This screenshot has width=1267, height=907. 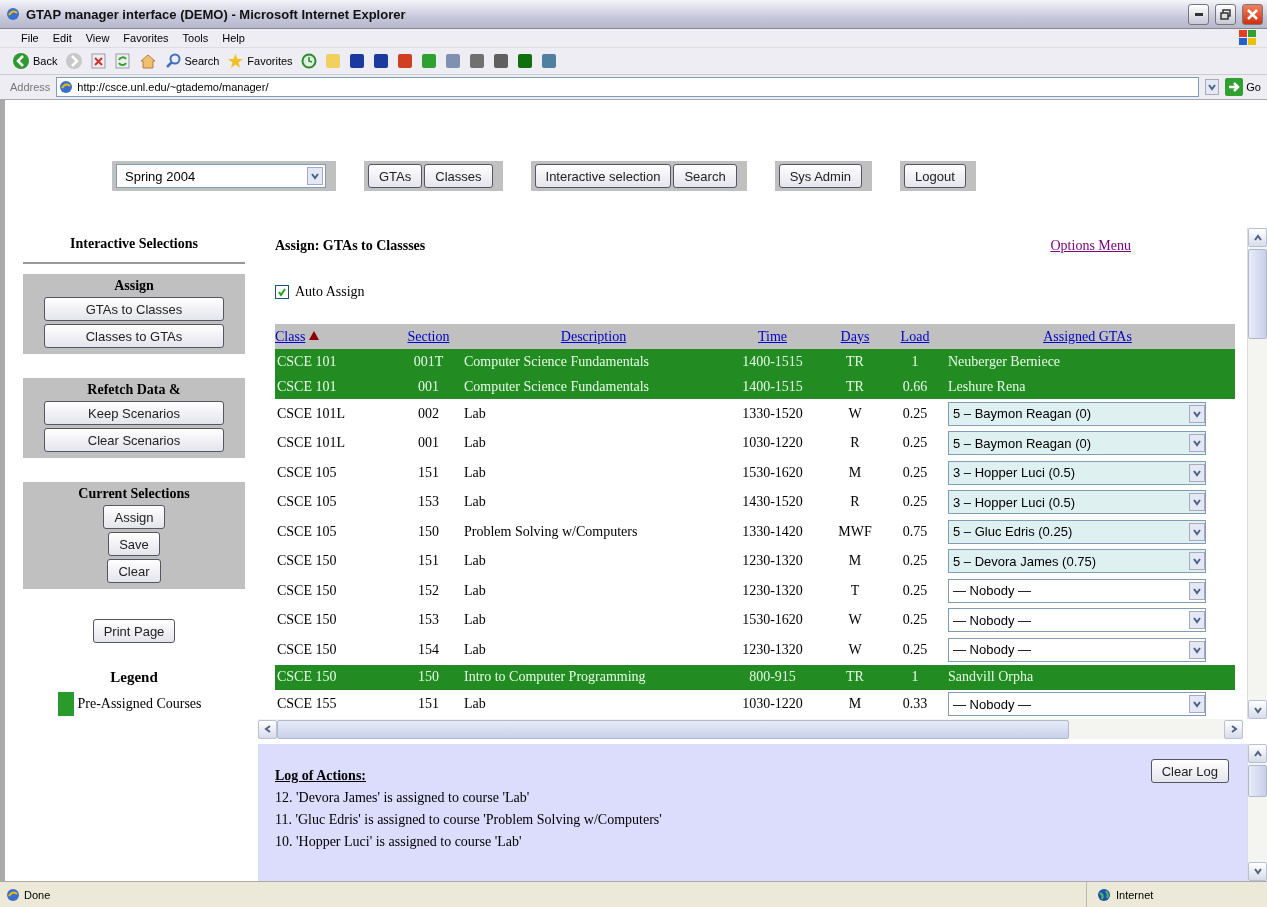 I want to click on restore-button, so click(x=1225, y=14).